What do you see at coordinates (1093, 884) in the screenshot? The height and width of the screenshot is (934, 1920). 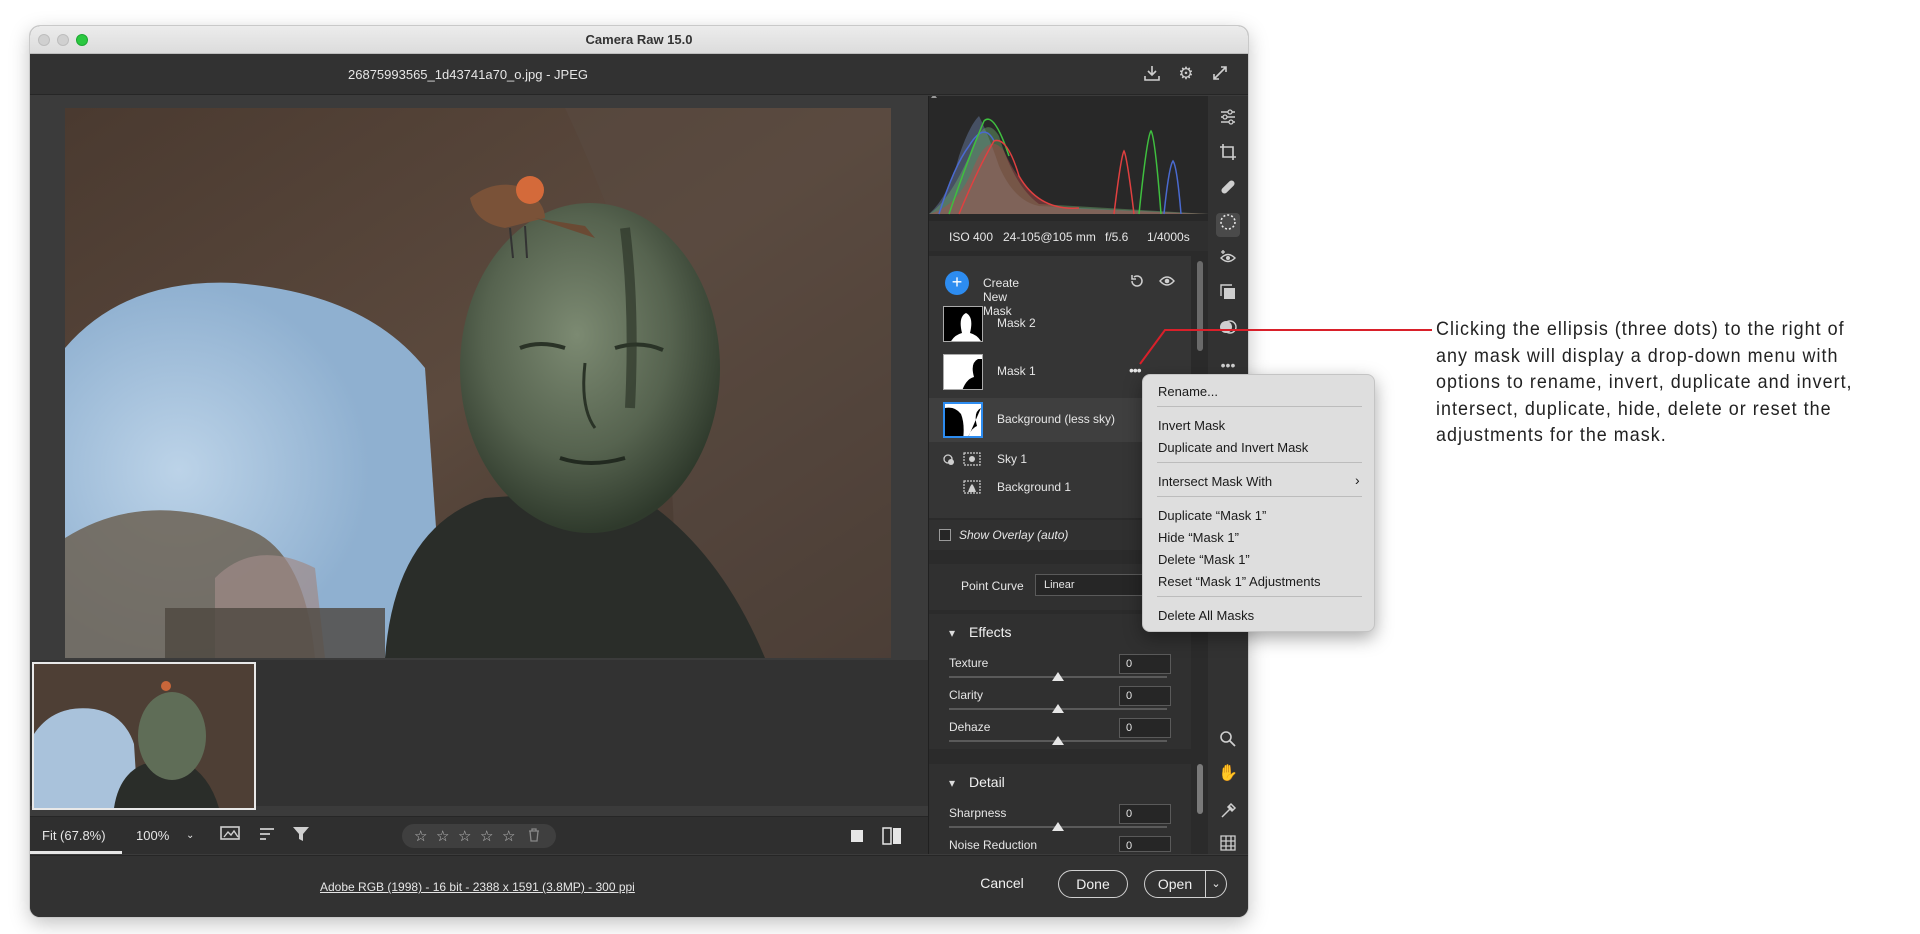 I see `done-button: Done` at bounding box center [1093, 884].